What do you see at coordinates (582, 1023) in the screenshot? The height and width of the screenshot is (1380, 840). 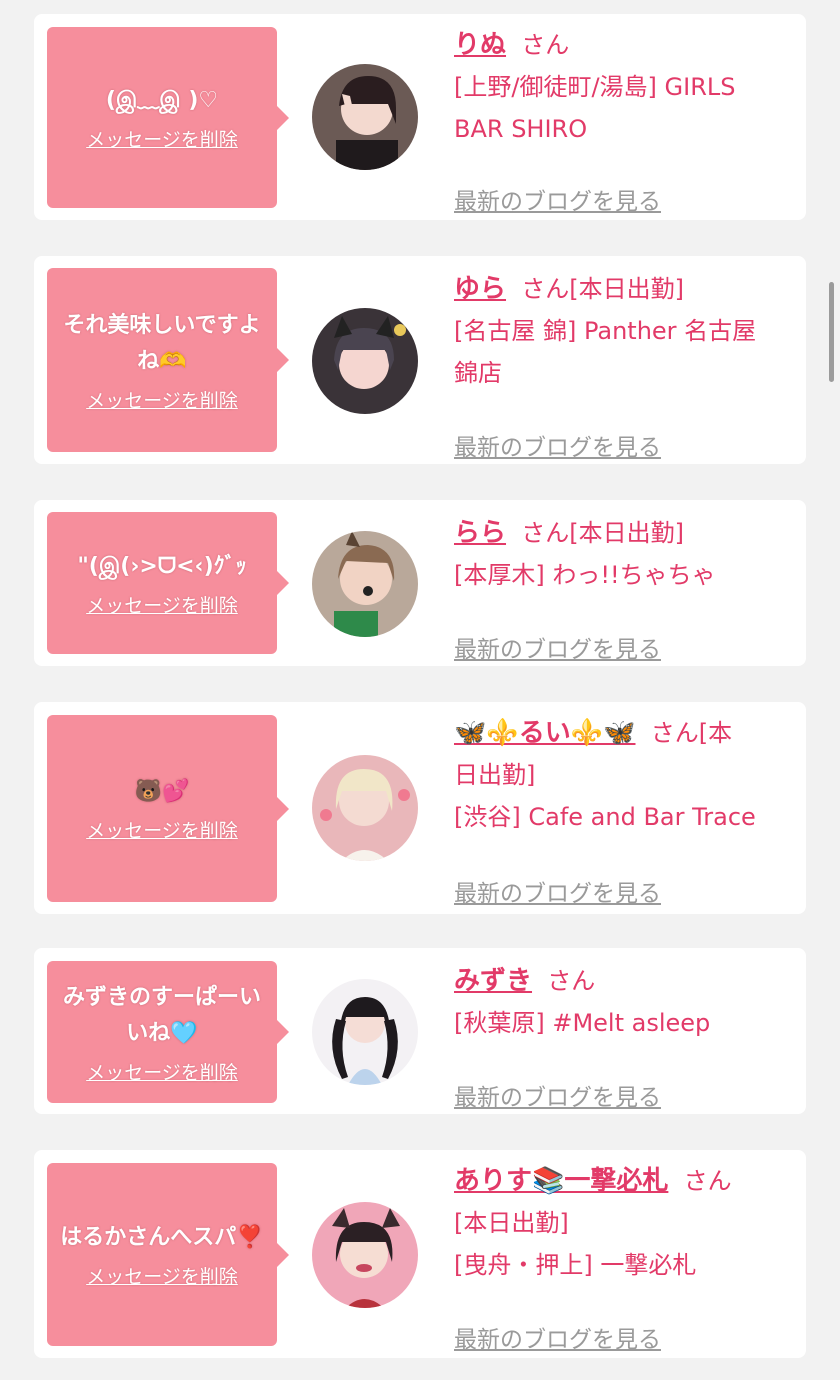 I see `shop-info: [秋葉原] #Melt asleep` at bounding box center [582, 1023].